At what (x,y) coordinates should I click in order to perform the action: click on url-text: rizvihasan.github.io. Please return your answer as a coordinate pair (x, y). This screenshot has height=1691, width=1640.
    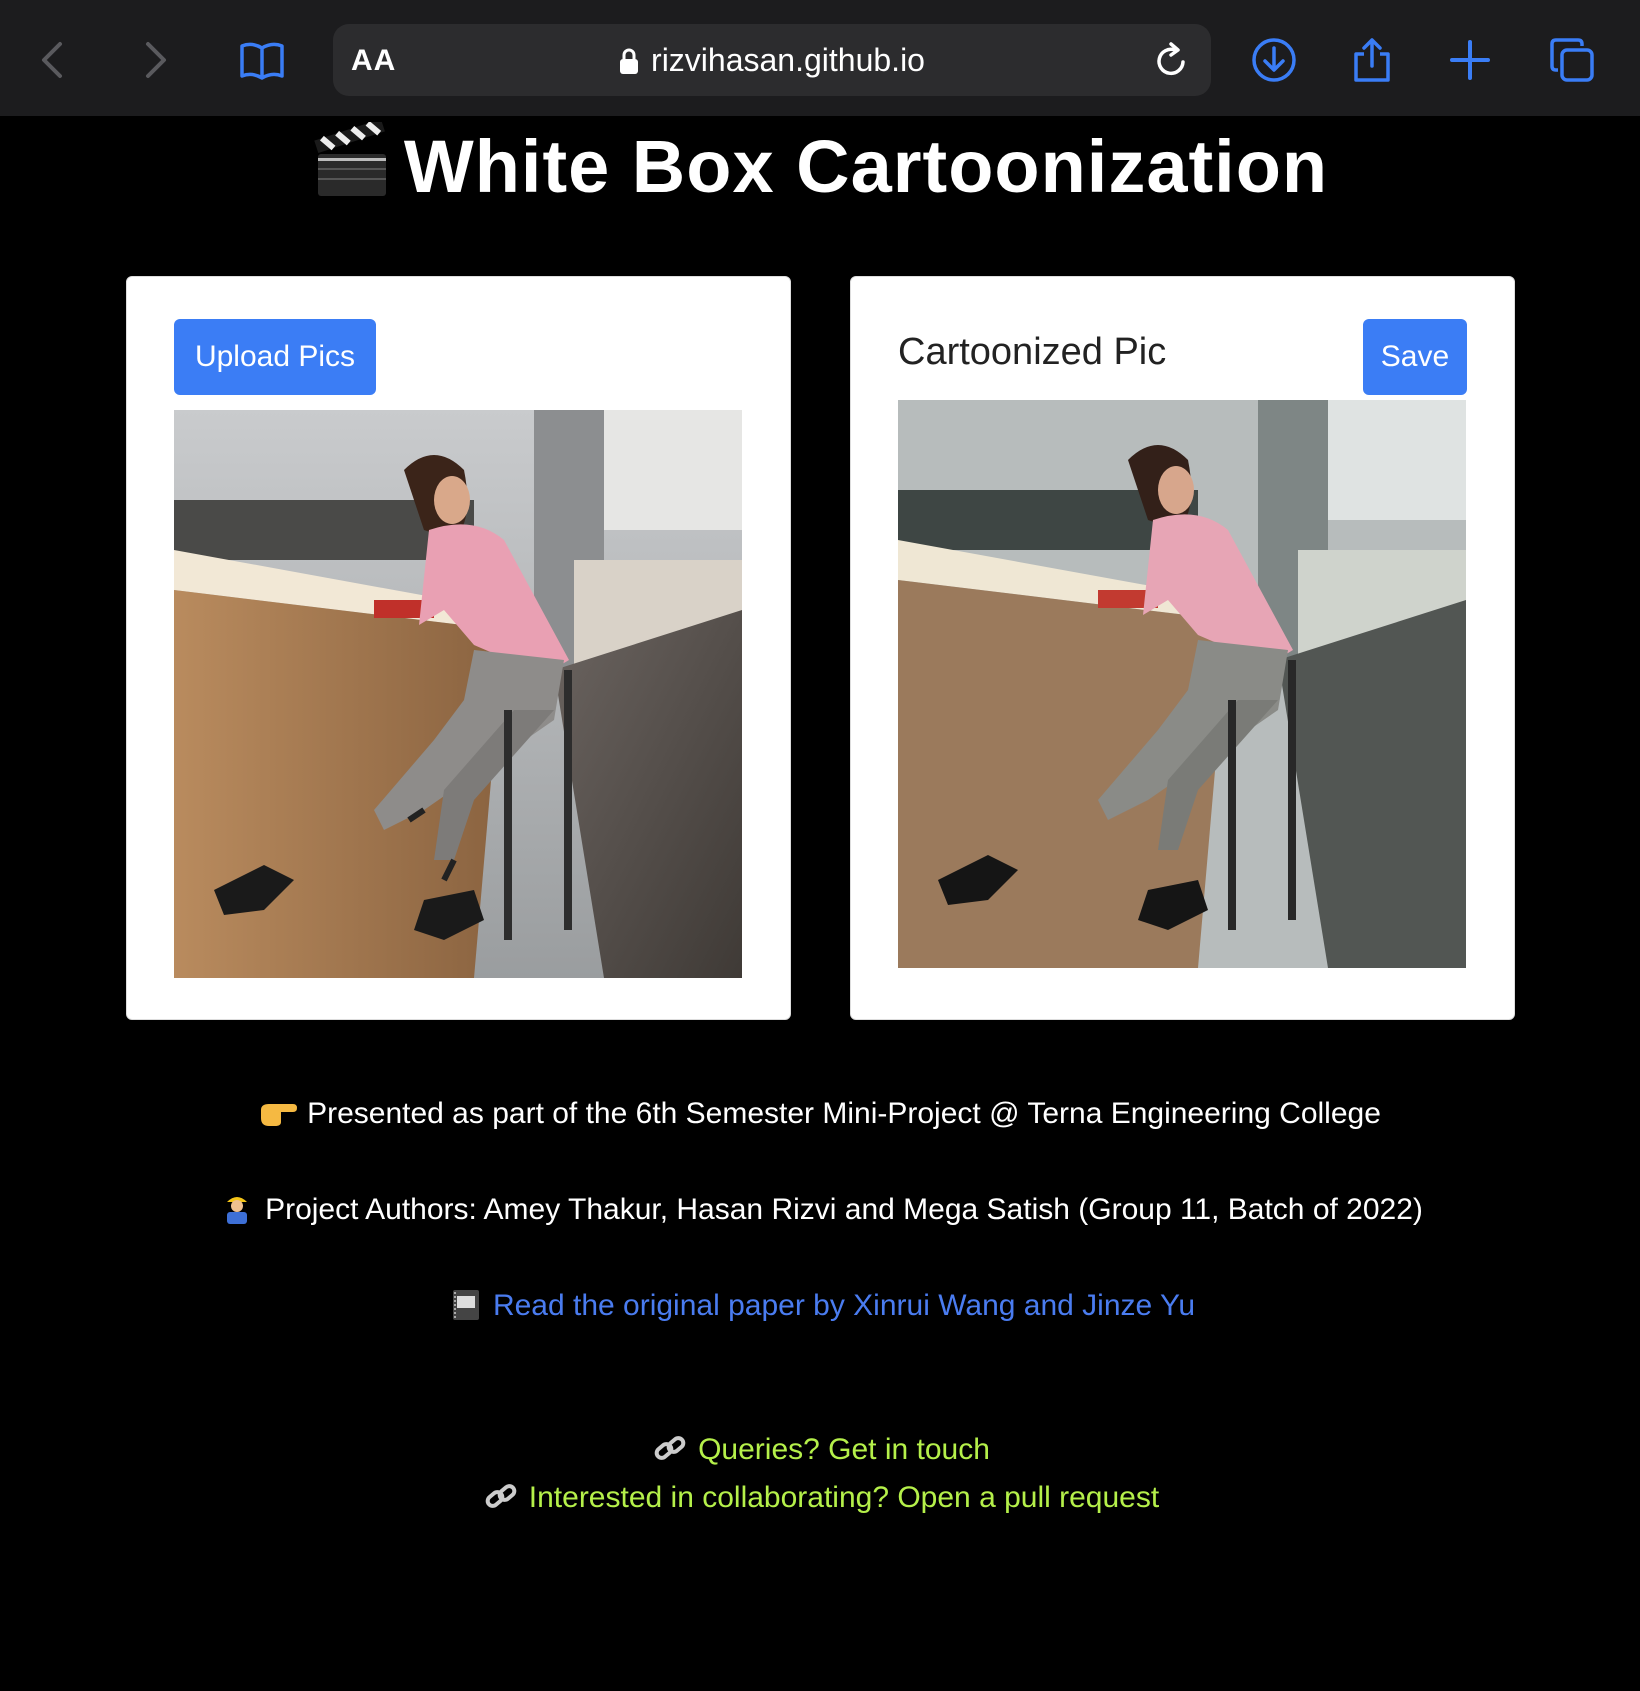
    Looking at the image, I should click on (788, 60).